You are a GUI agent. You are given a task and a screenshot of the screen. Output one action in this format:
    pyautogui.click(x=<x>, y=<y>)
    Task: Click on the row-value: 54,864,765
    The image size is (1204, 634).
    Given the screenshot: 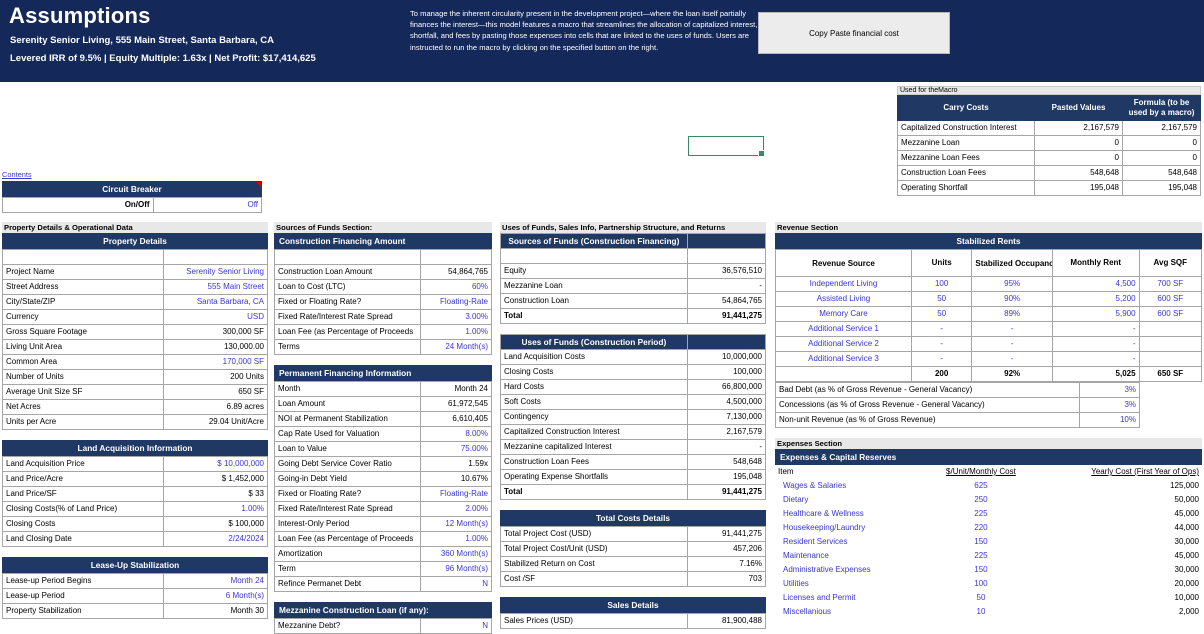 What is the action you would take?
    pyautogui.click(x=726, y=301)
    